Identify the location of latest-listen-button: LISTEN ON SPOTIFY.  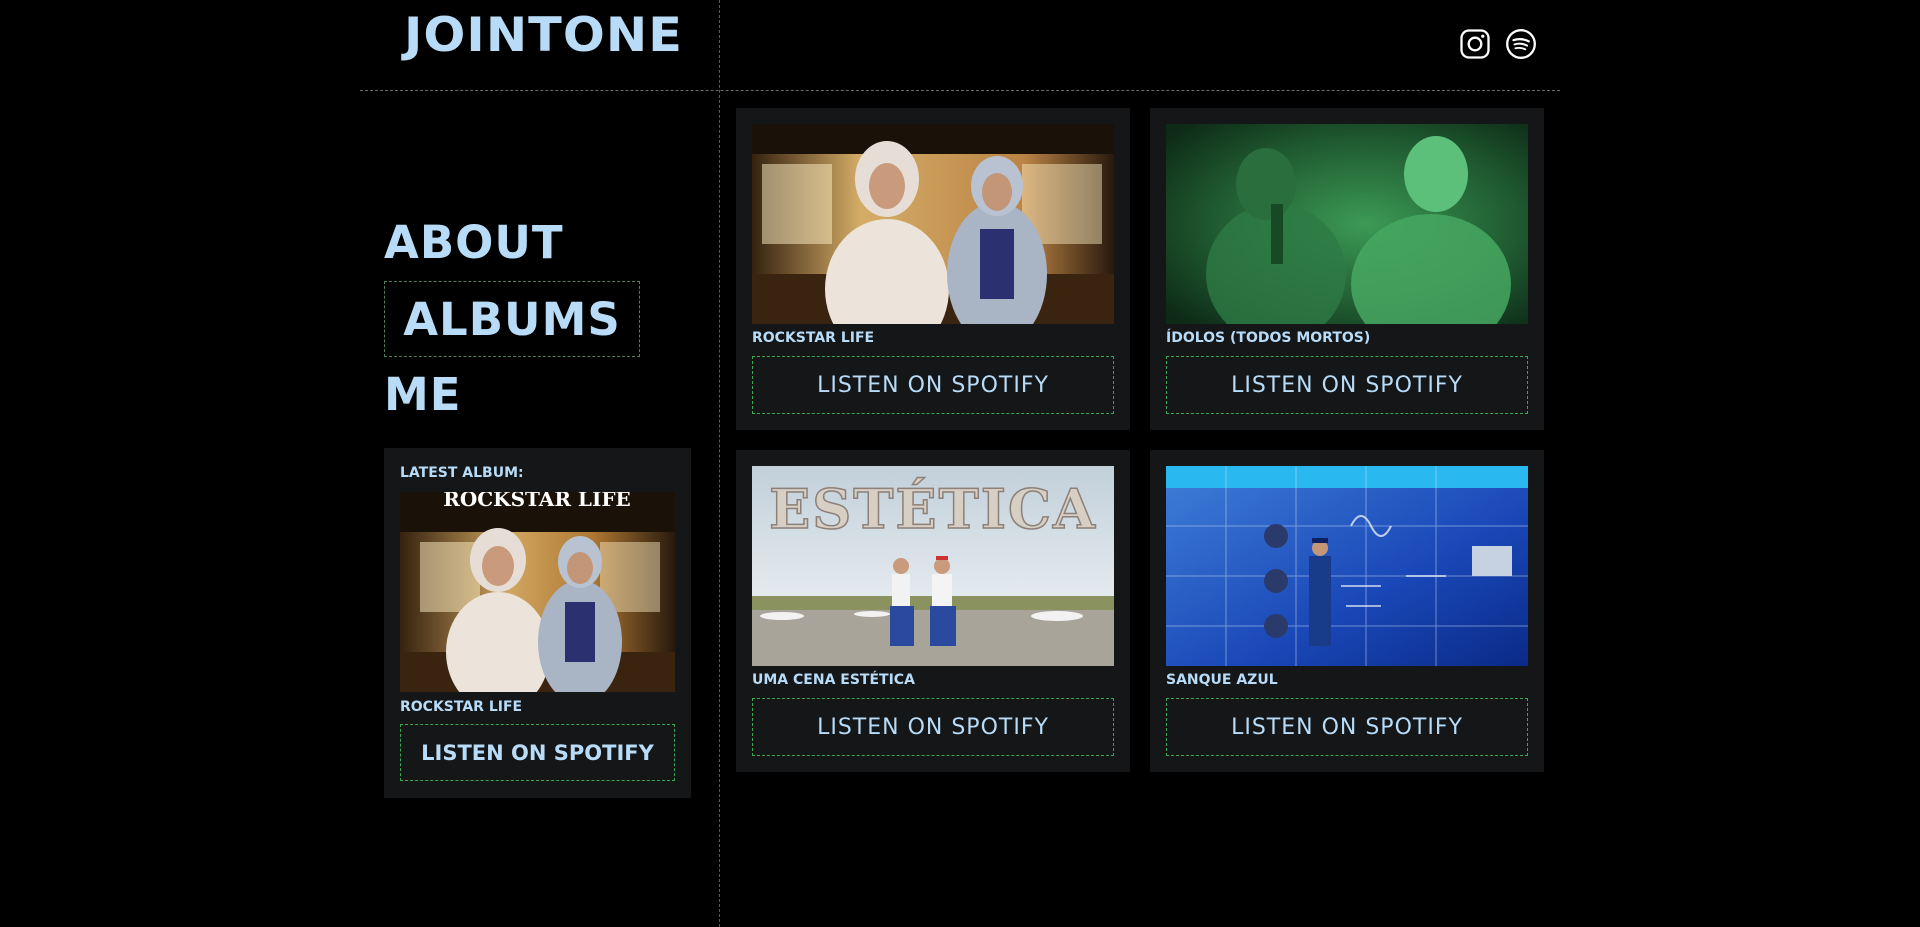
(537, 752).